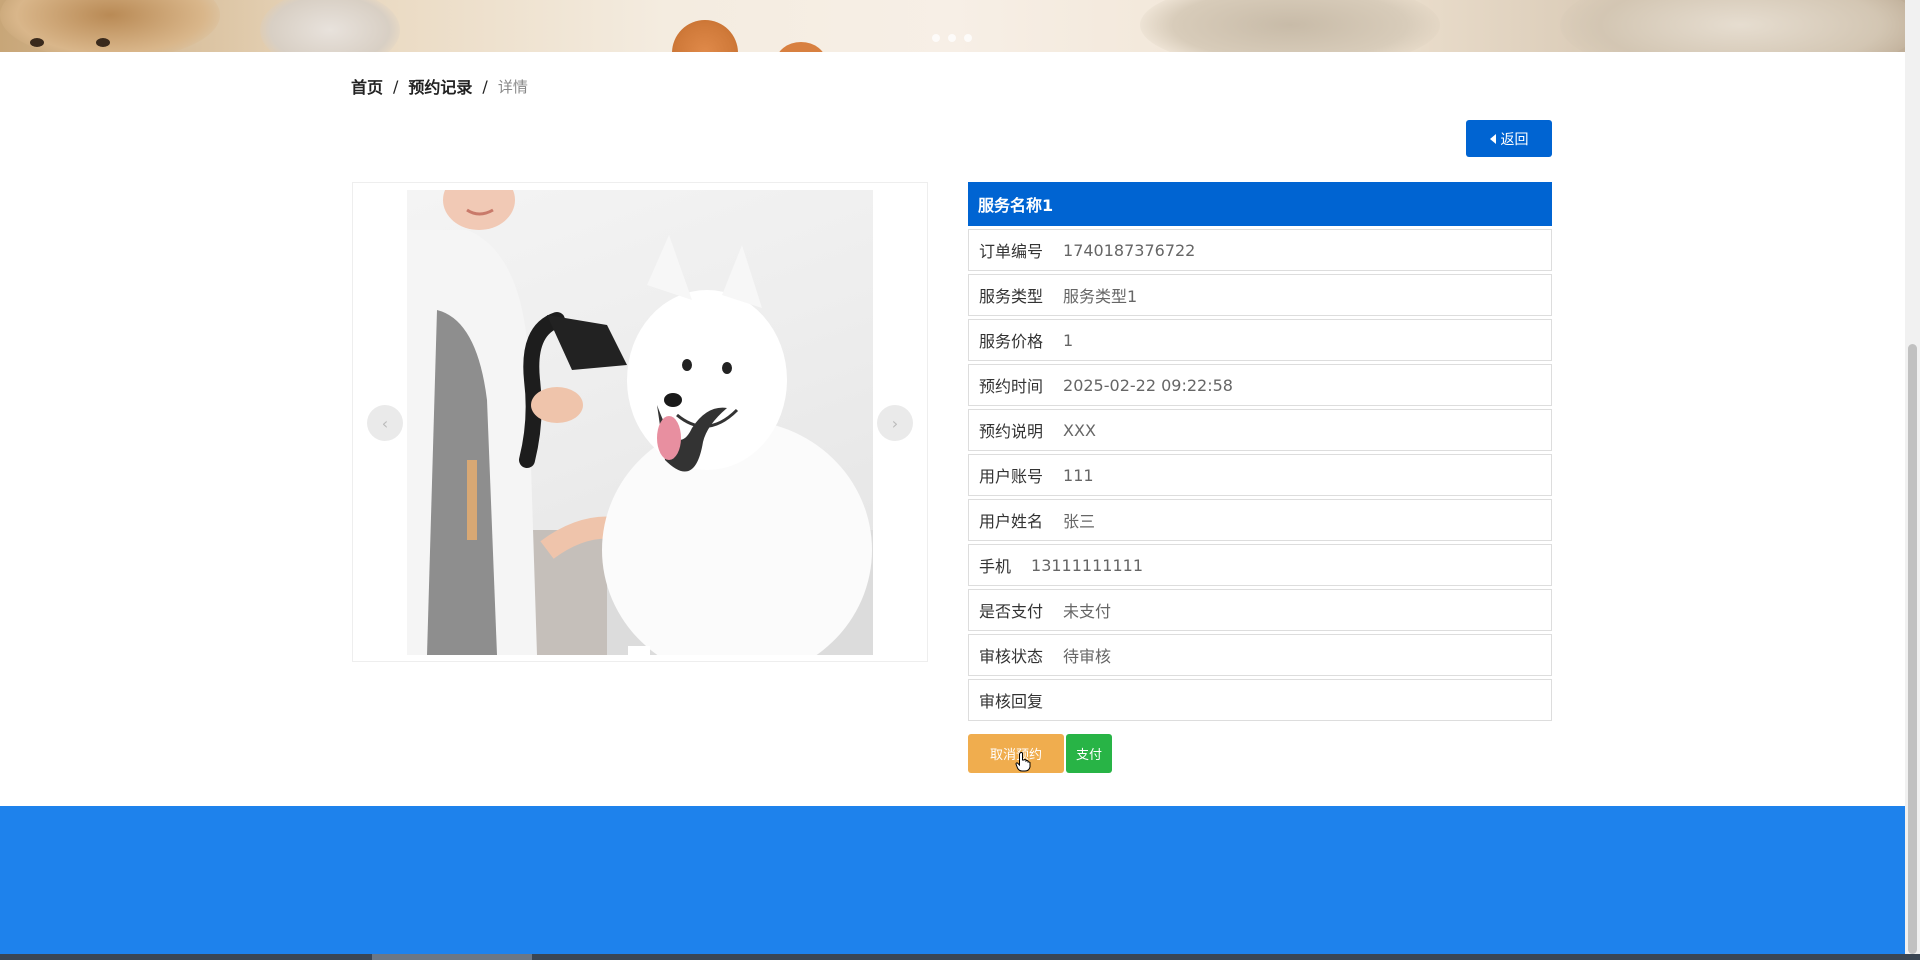  I want to click on detail-row-value: 未支付, so click(1087, 611).